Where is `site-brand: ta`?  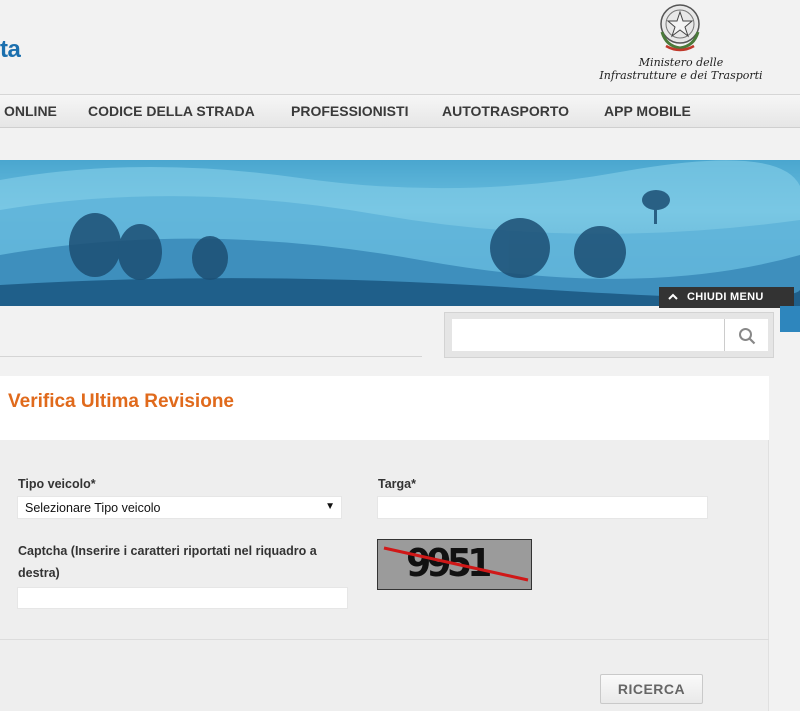
site-brand: ta is located at coordinates (10, 50).